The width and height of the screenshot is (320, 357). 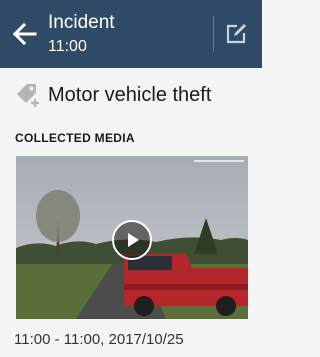 I want to click on play-icon, so click(x=133, y=240).